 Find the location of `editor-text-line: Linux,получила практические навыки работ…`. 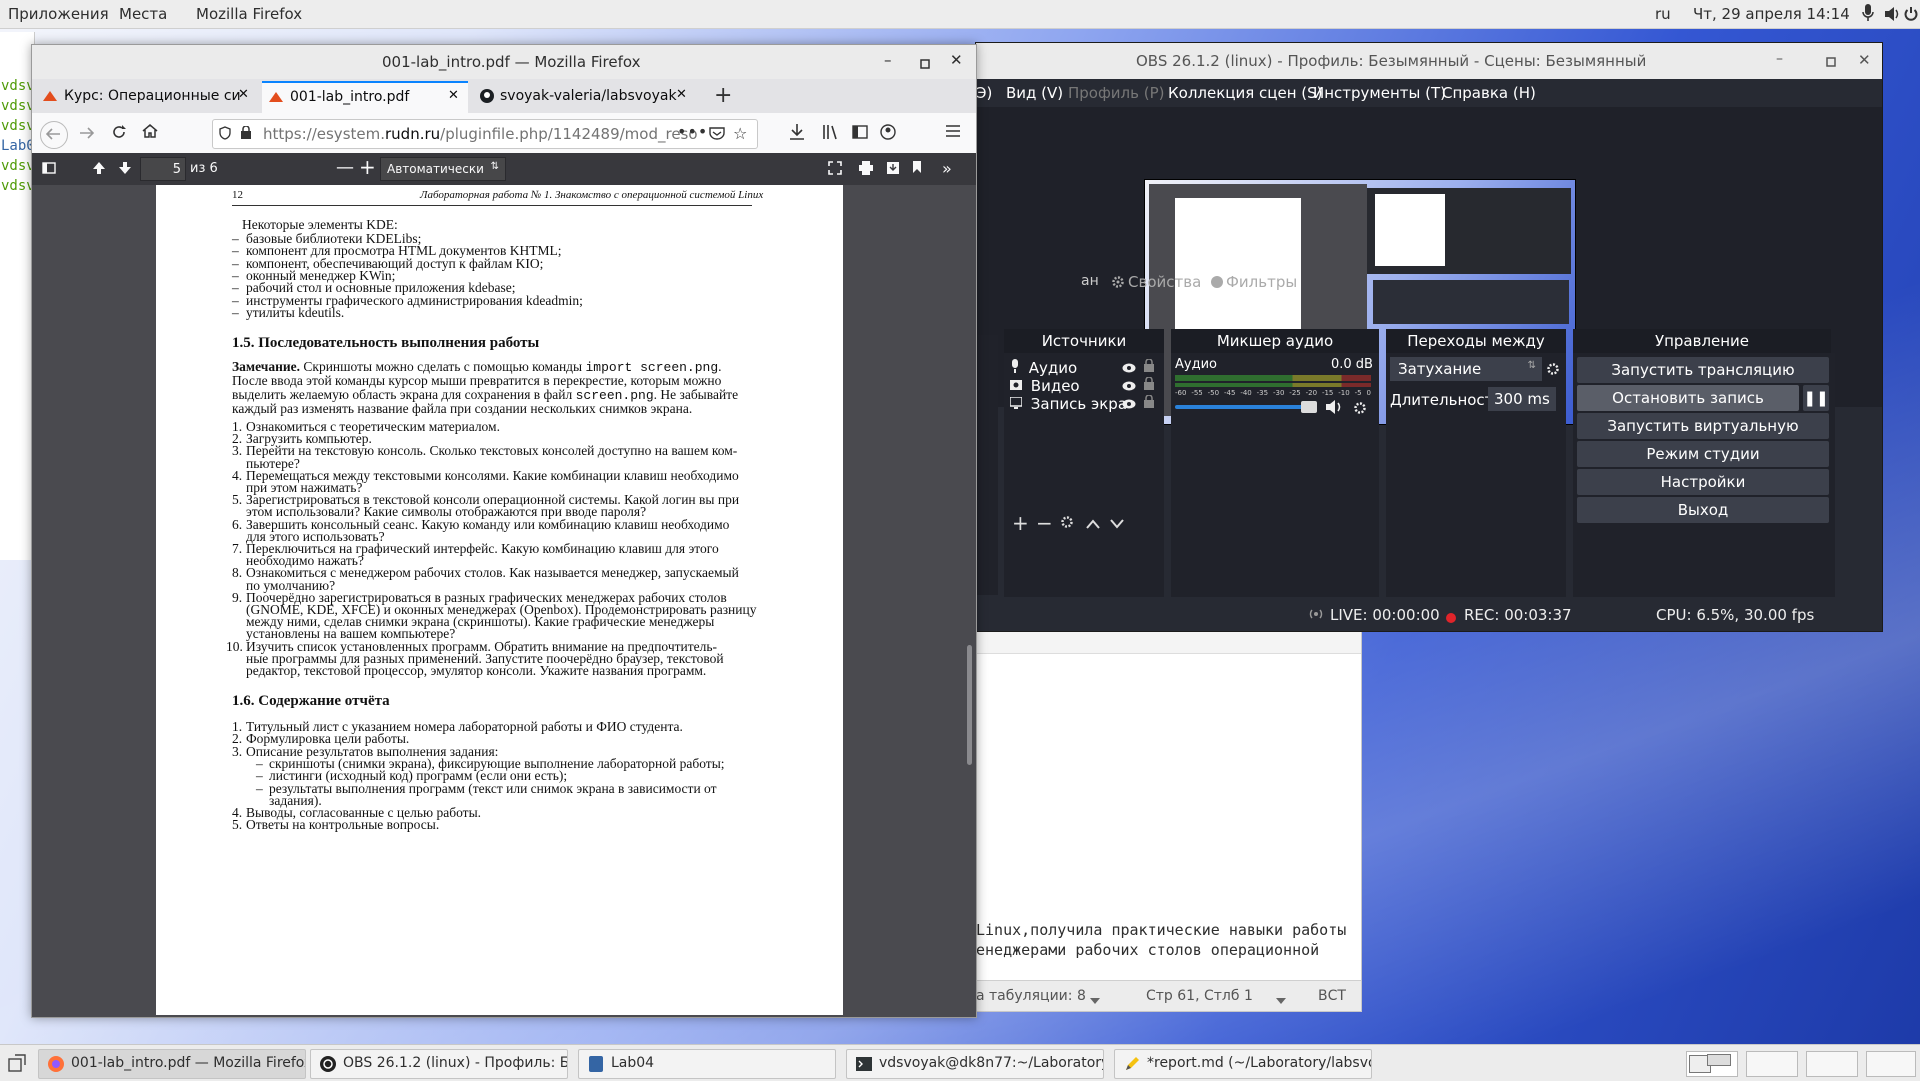

editor-text-line: Linux,получила практические навыки работ… is located at coordinates (1161, 930).